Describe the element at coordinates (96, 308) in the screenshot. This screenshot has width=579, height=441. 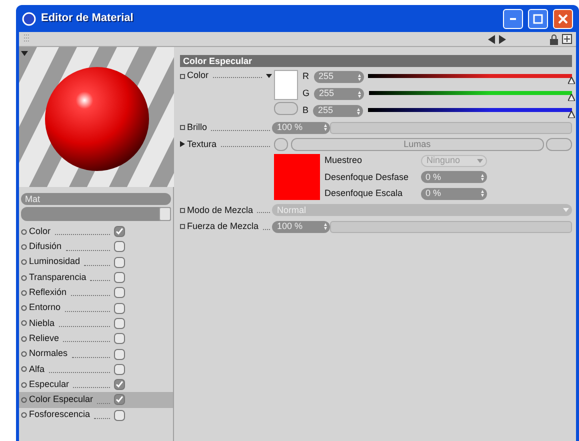
I see `channel-item: Entorno` at that location.